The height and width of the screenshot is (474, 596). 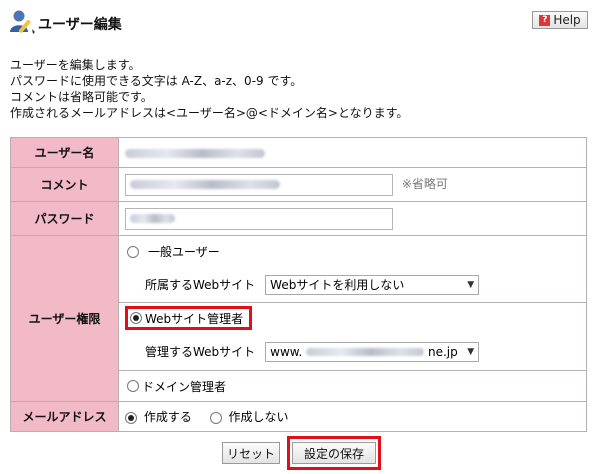 I want to click on comment-optional-note: ※省略可, so click(x=424, y=184).